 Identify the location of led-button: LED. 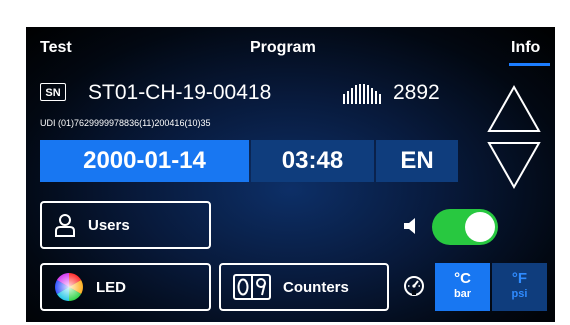
(125, 287).